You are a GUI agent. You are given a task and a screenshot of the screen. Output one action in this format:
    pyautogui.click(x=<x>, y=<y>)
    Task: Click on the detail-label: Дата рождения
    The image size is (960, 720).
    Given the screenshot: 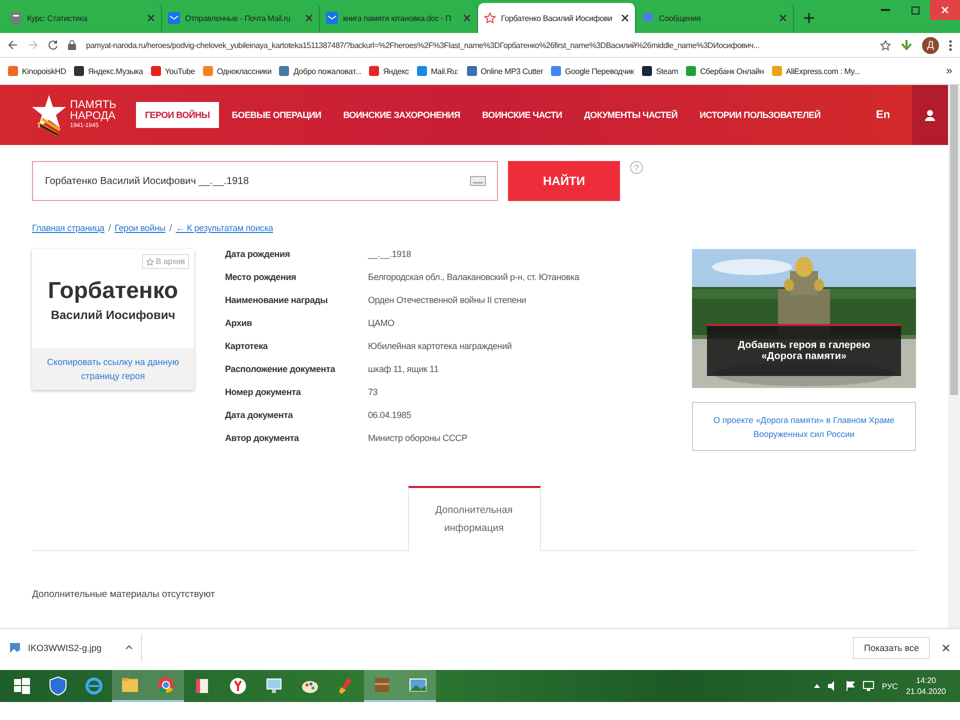 What is the action you would take?
    pyautogui.click(x=258, y=255)
    